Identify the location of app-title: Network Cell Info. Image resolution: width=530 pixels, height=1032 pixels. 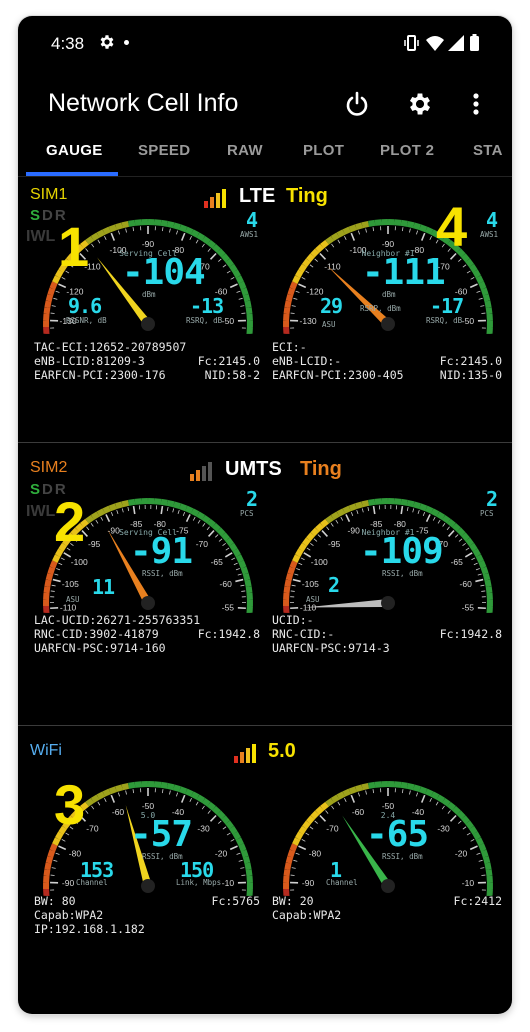
(143, 103).